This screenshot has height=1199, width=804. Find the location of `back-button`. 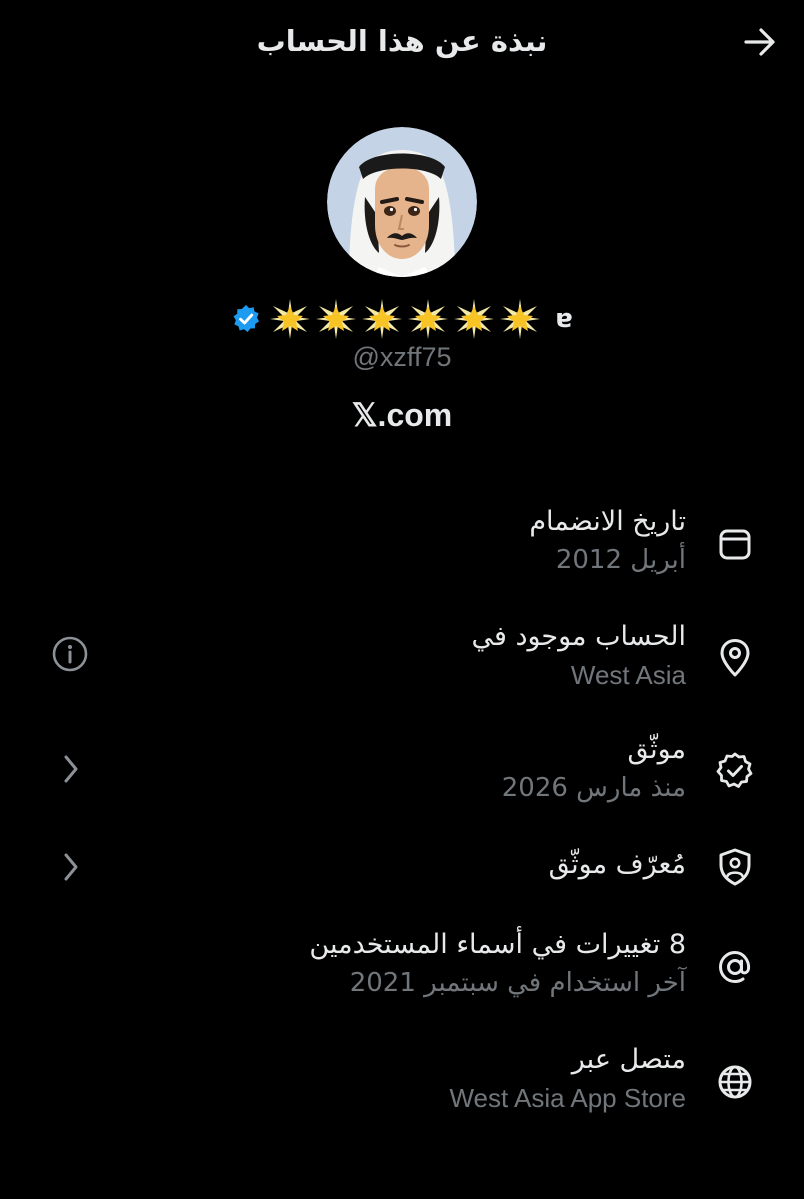

back-button is located at coordinates (760, 44).